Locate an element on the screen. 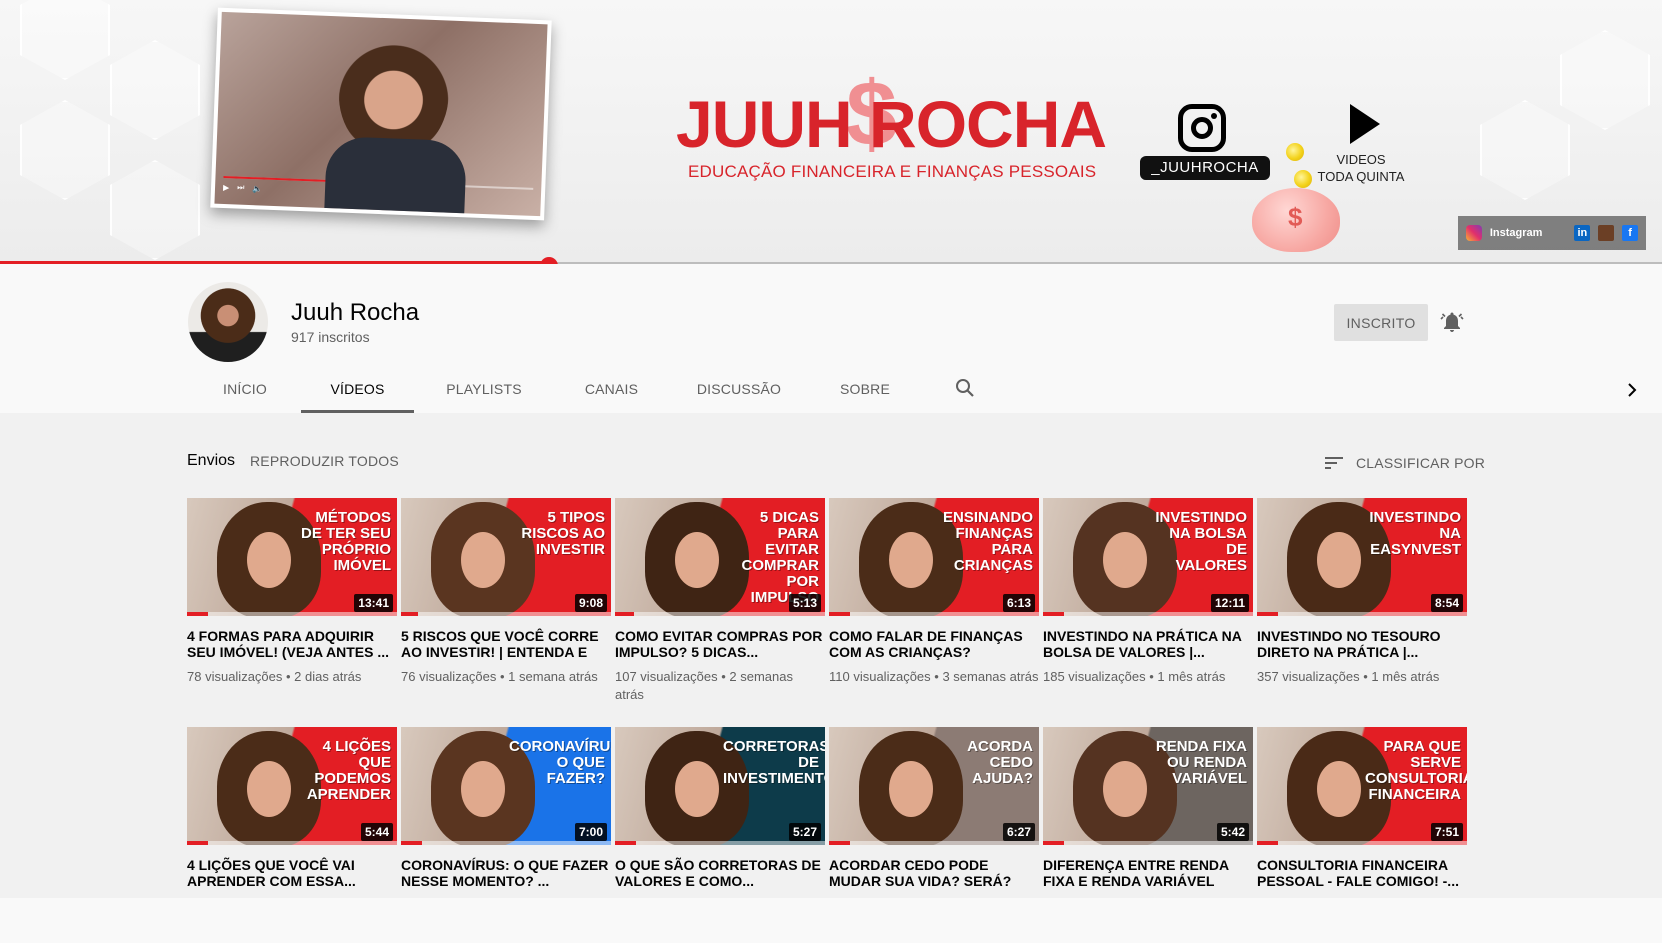  video-duration: 12:11 is located at coordinates (1229, 603).